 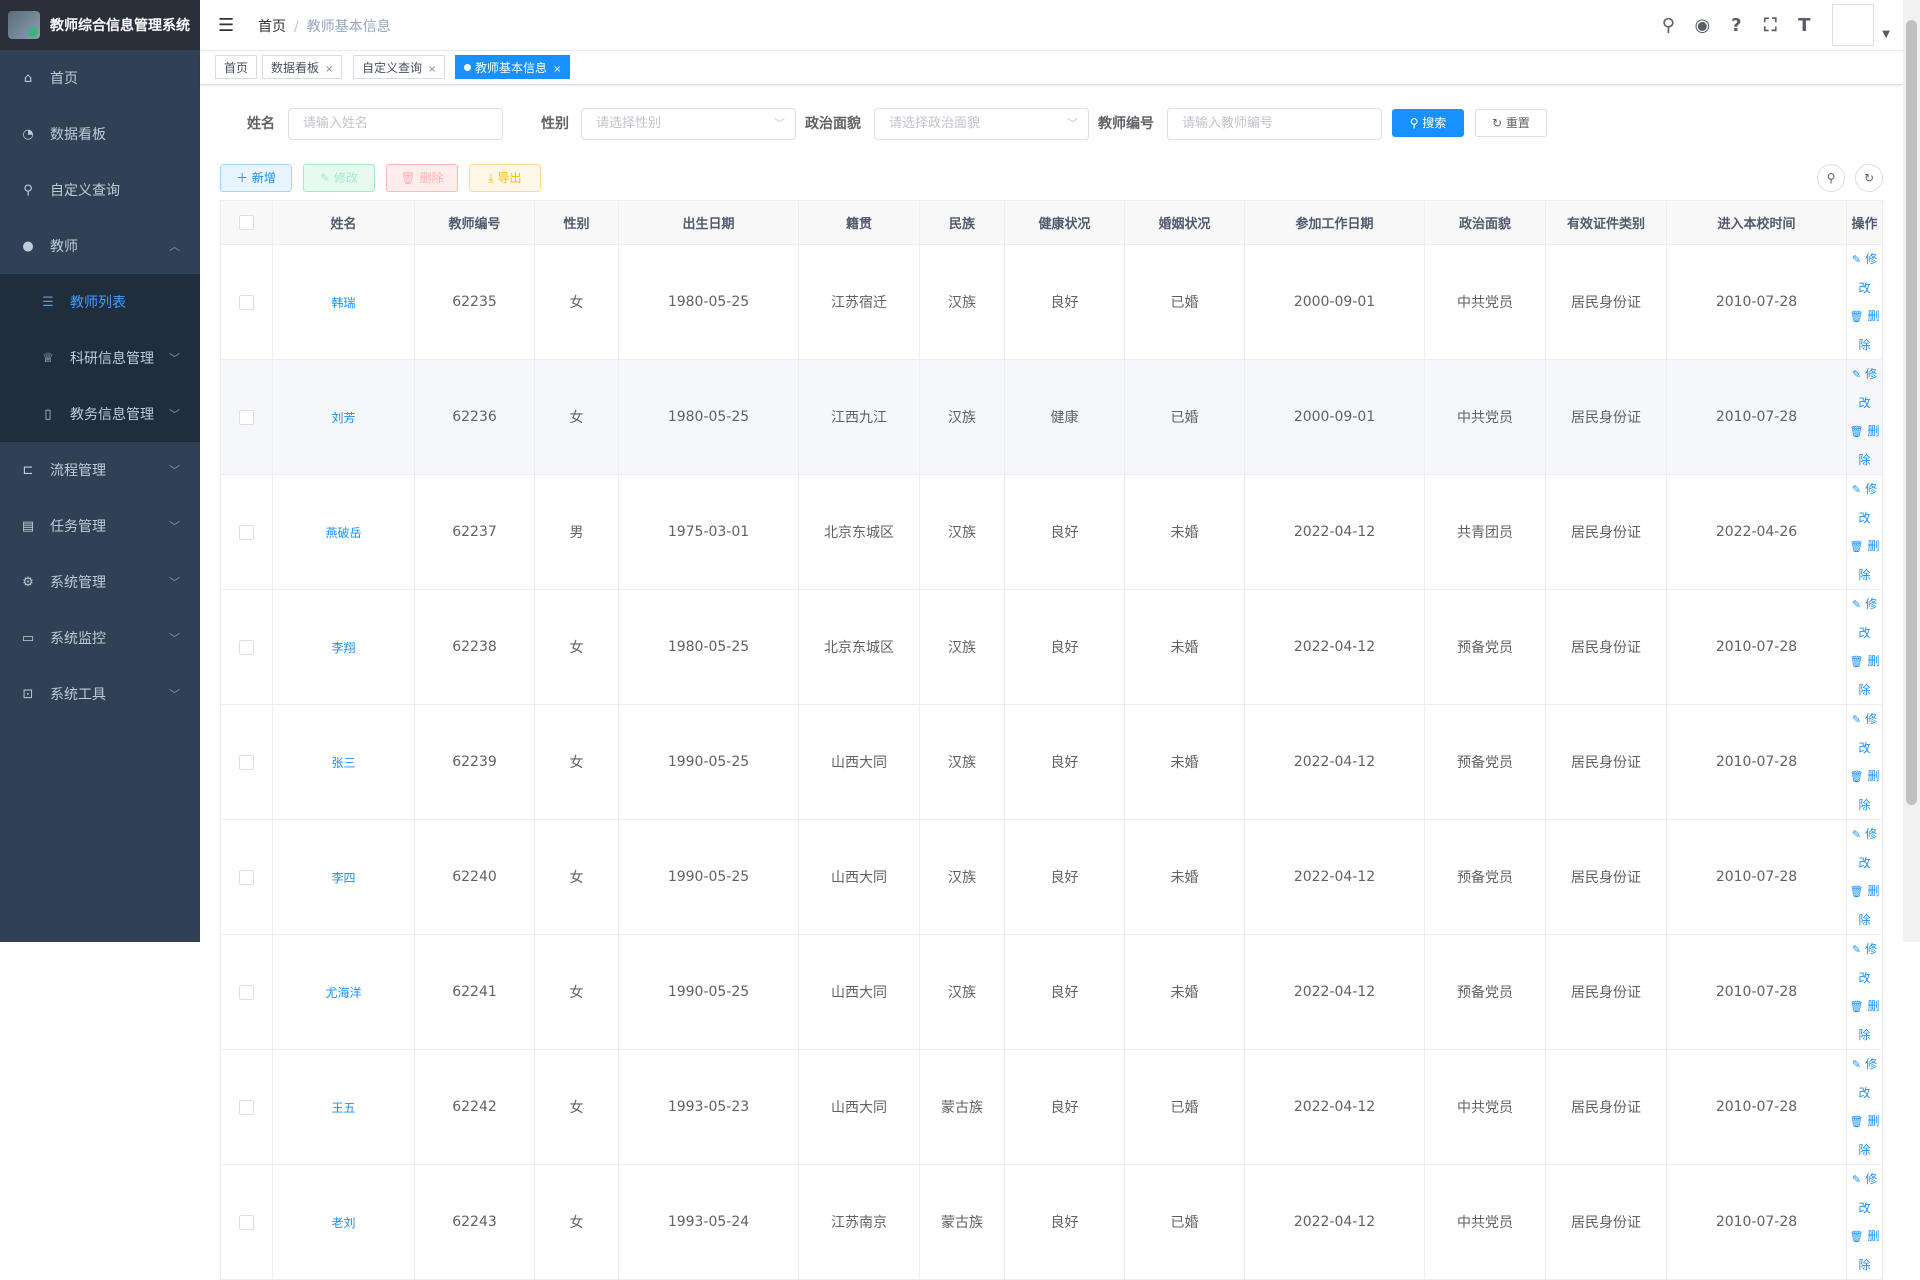 What do you see at coordinates (100, 526) in the screenshot?
I see `sidebar-item-task: ▤ 任务管理 ﹀` at bounding box center [100, 526].